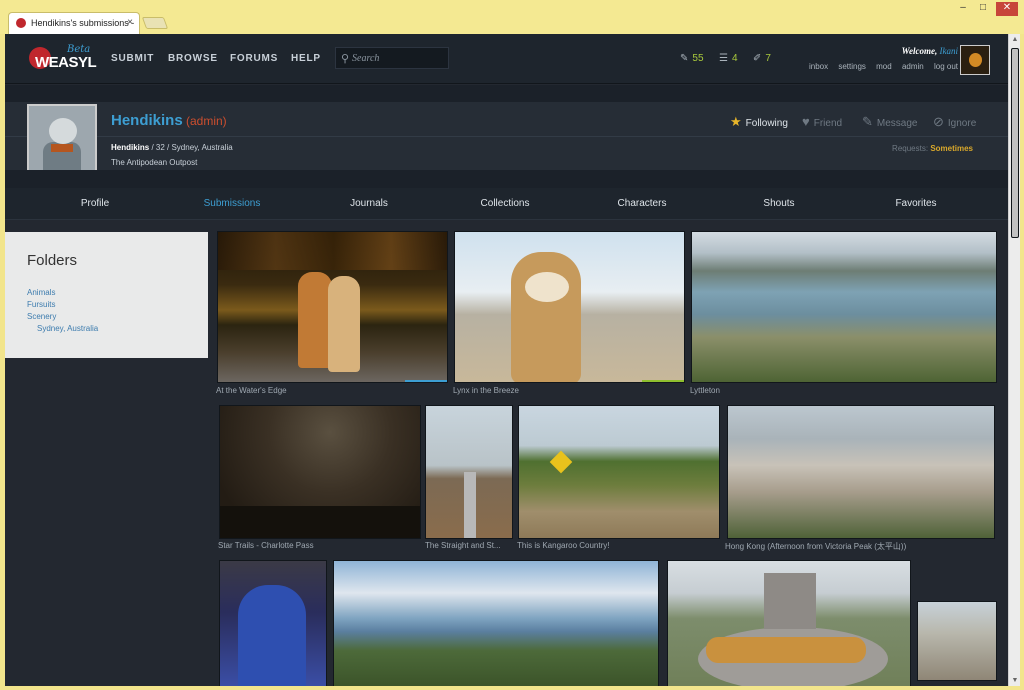  What do you see at coordinates (938, 121) in the screenshot?
I see `block-icon: ⊘` at bounding box center [938, 121].